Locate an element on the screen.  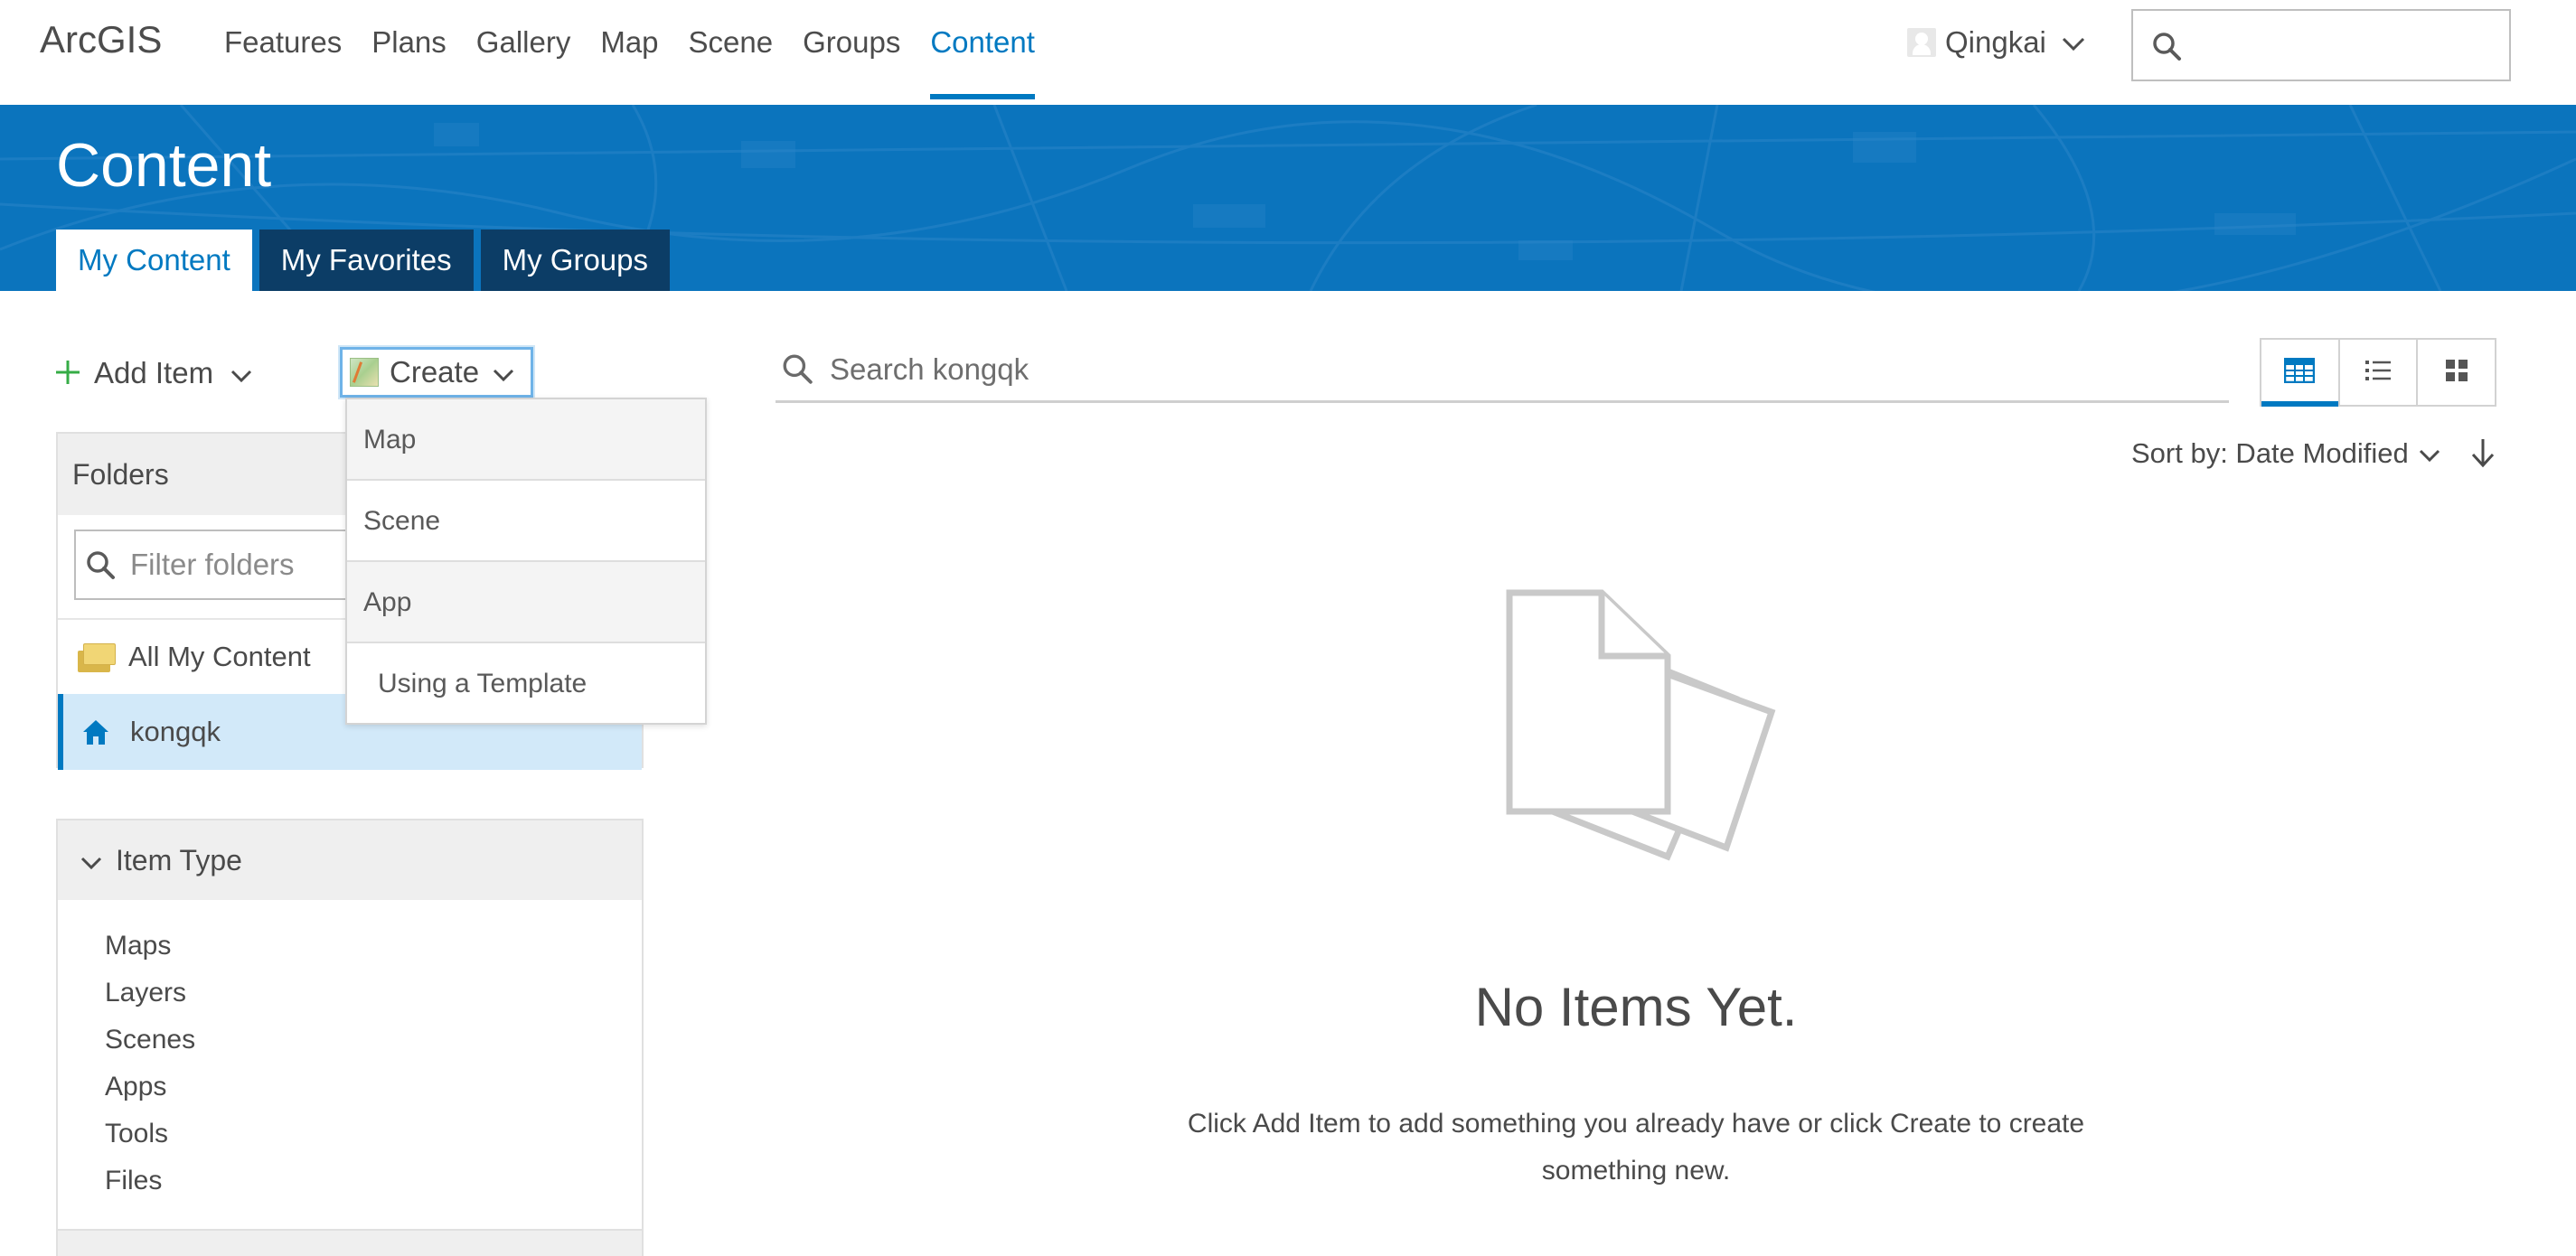
arrow-down-icon is located at coordinates (2482, 455).